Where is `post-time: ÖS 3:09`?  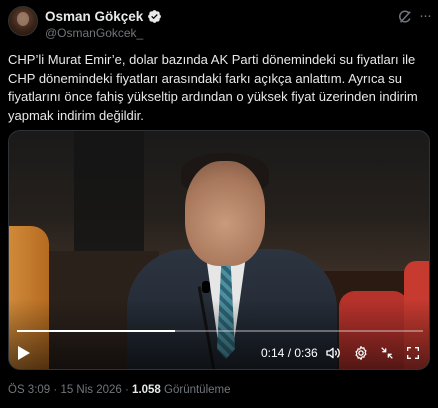
post-time: ÖS 3:09 is located at coordinates (29, 390).